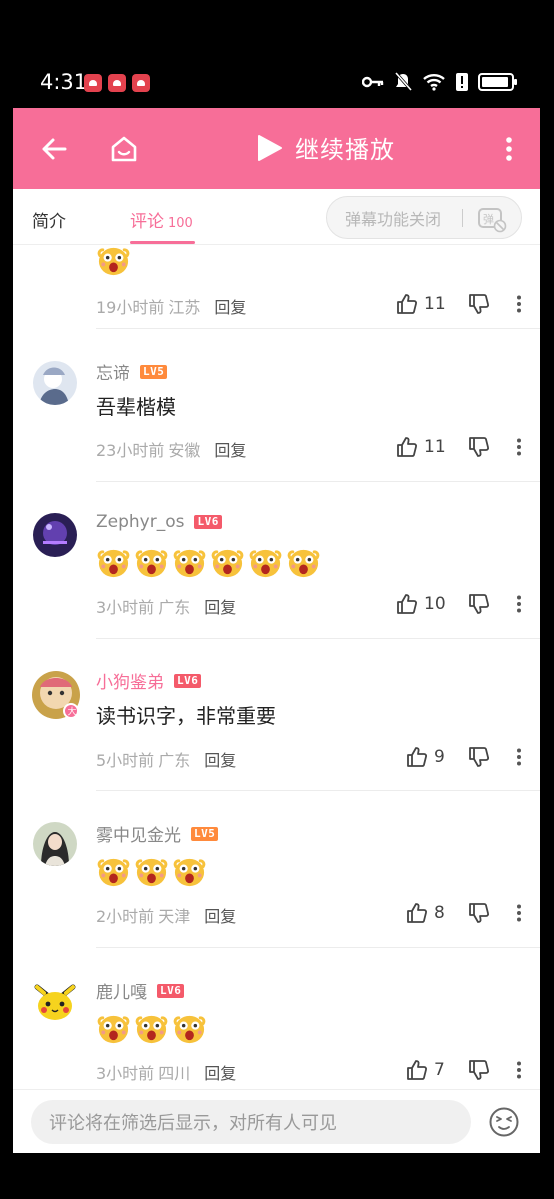  I want to click on like-button: 9, so click(425, 757).